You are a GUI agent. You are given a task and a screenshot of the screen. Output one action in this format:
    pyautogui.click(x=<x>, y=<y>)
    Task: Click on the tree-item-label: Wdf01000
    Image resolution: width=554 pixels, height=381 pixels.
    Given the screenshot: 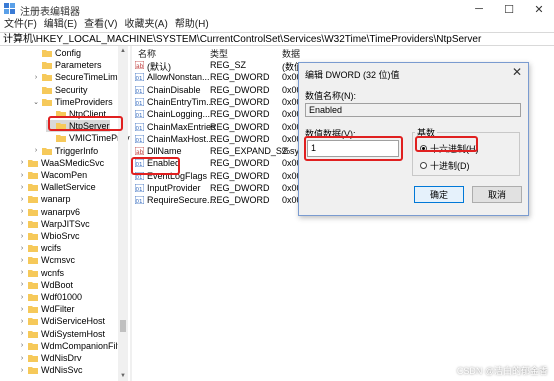 What is the action you would take?
    pyautogui.click(x=62, y=297)
    